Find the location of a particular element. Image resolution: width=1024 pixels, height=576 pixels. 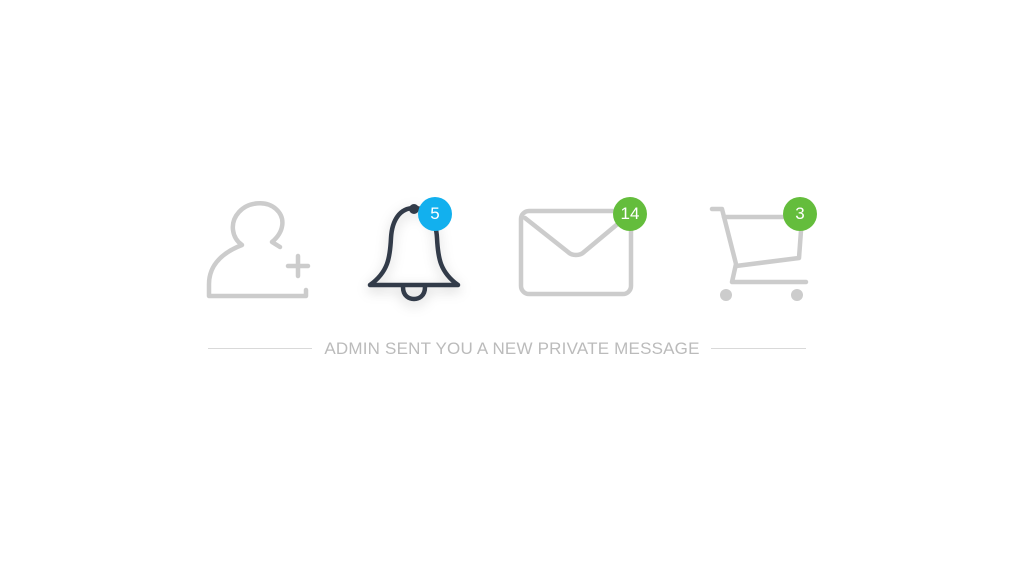

messages-button: 14 is located at coordinates (583, 248).